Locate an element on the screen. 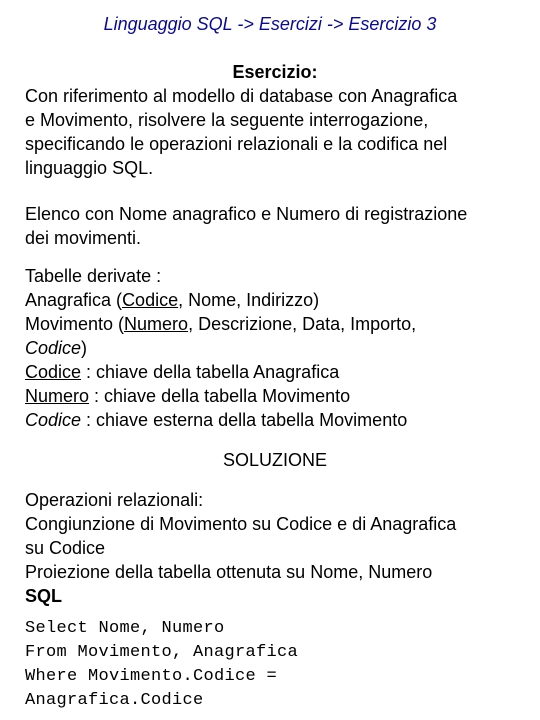 Image resolution: width=540 pixels, height=720 pixels. sql-line: Select Nome, Numero is located at coordinates (125, 628).